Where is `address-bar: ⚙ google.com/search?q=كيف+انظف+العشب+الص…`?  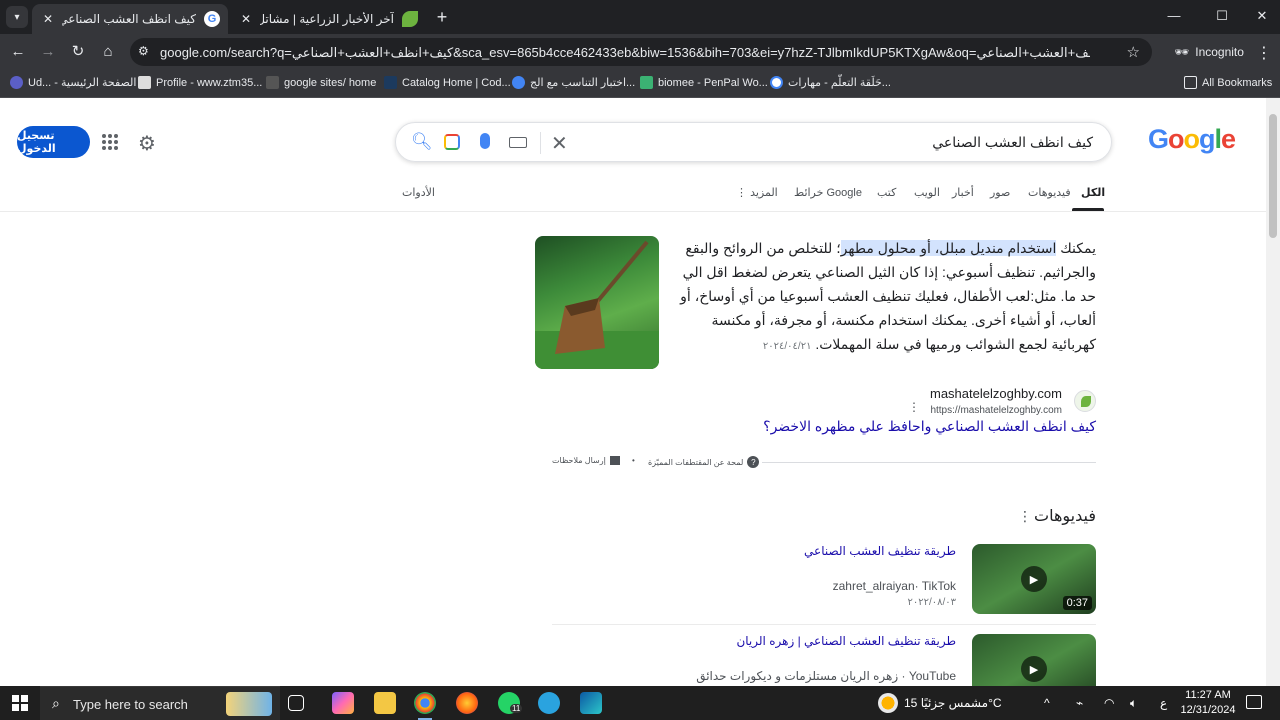
address-bar: ⚙ google.com/search?q=كيف+انظف+العشب+الص… is located at coordinates (641, 52).